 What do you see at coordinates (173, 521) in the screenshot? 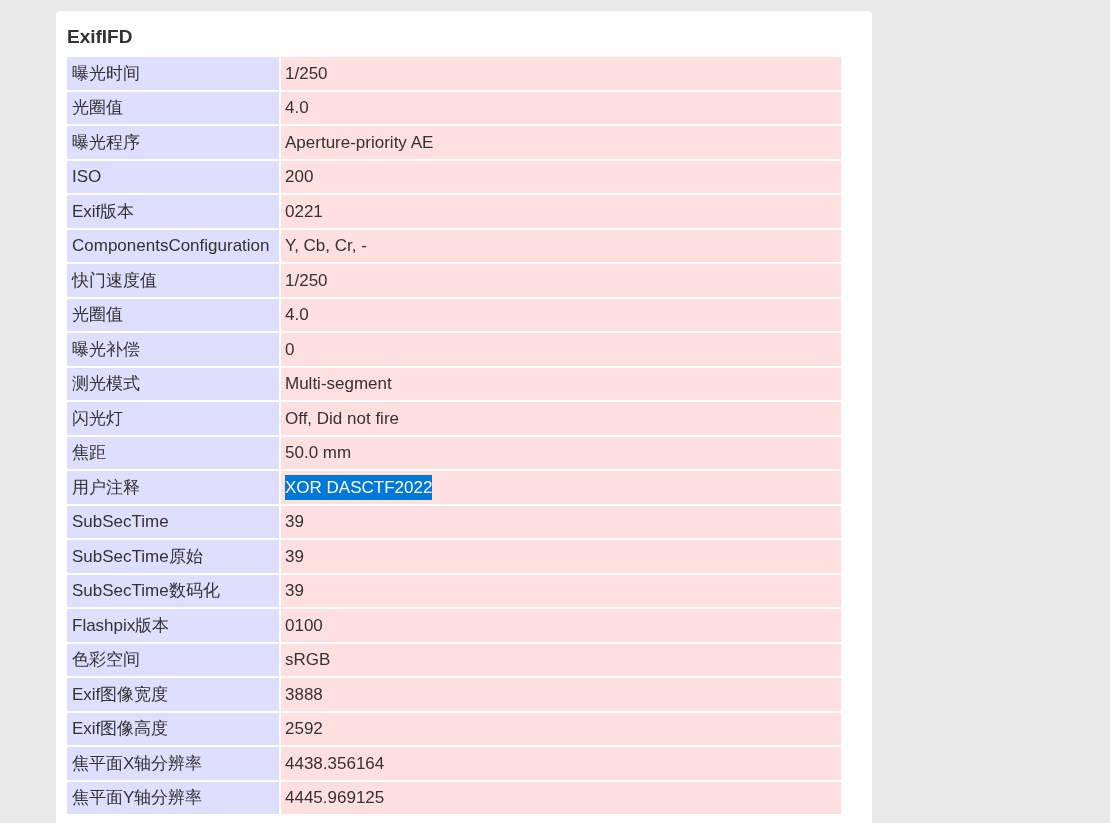
I see `table-cell: SubSecTime` at bounding box center [173, 521].